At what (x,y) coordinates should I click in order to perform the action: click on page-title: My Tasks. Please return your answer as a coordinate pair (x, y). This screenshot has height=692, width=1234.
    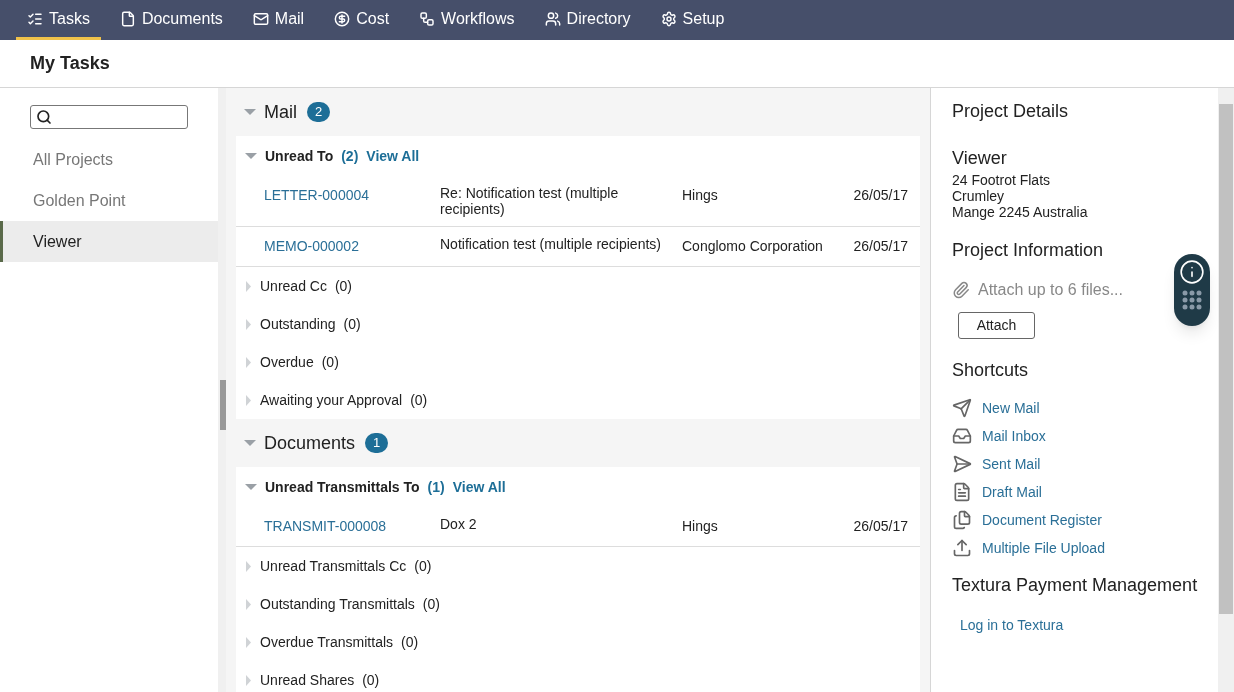
    Looking at the image, I should click on (70, 63).